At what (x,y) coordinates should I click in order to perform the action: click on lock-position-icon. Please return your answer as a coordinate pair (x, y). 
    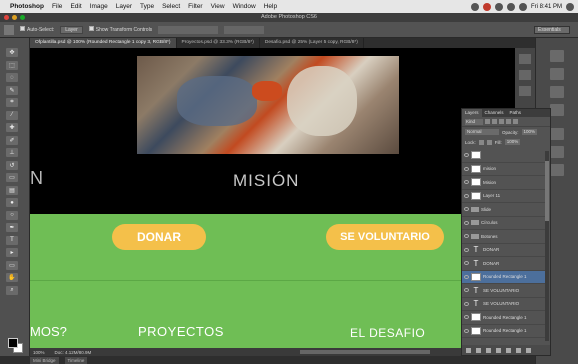
    Looking at the image, I should click on (489, 142).